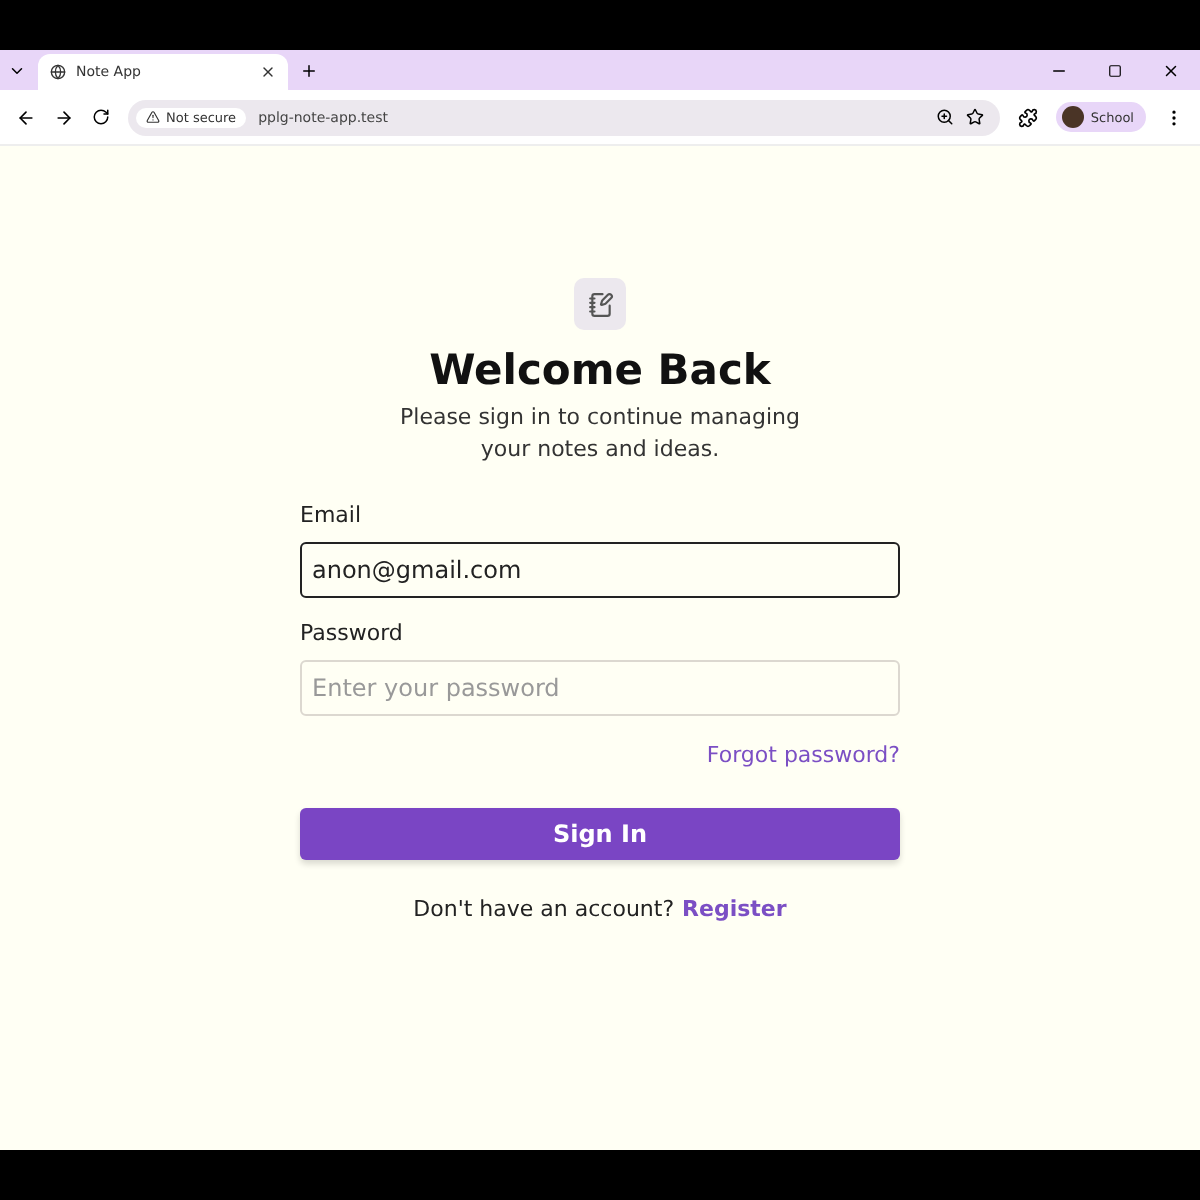 The width and height of the screenshot is (1200, 1200). Describe the element at coordinates (600, 688) in the screenshot. I see `input-field: Enter your password` at that location.